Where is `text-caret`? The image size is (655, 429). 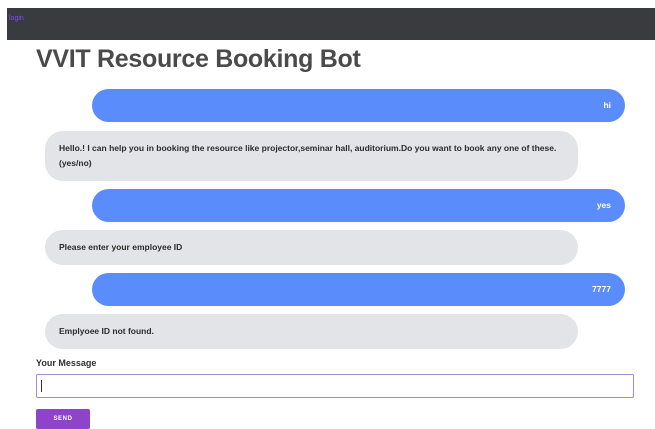 text-caret is located at coordinates (41, 386).